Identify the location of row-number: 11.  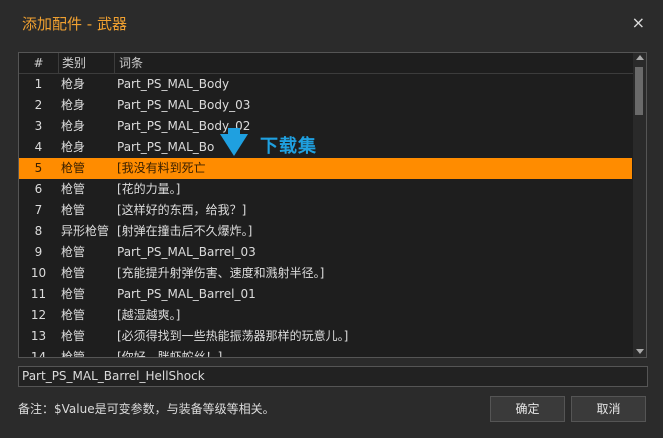
(38, 294).